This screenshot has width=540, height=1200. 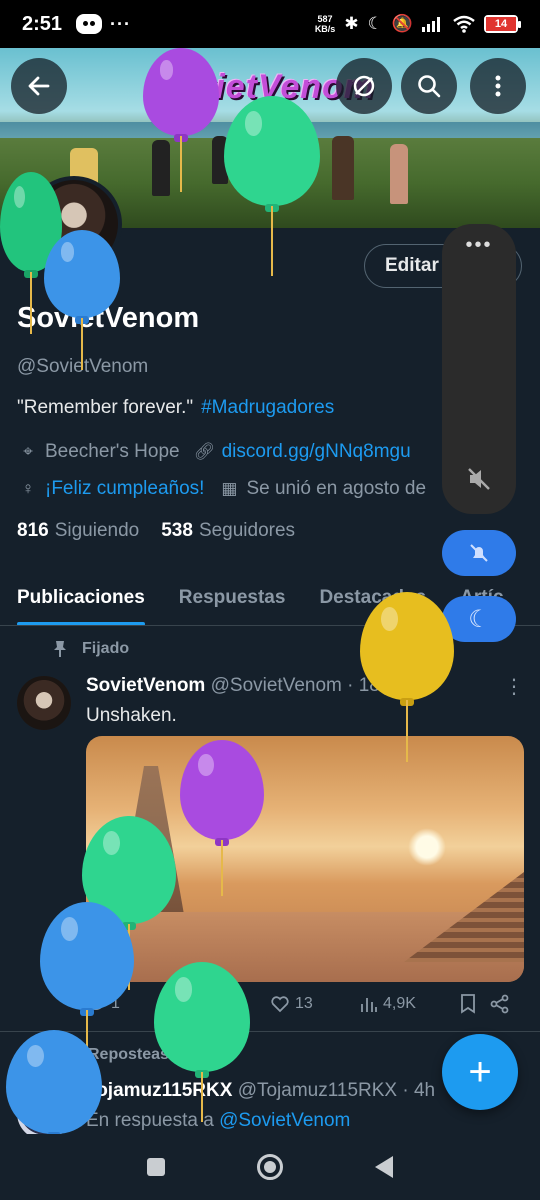 I want to click on link-icon: 🔗︎, so click(x=204, y=451).